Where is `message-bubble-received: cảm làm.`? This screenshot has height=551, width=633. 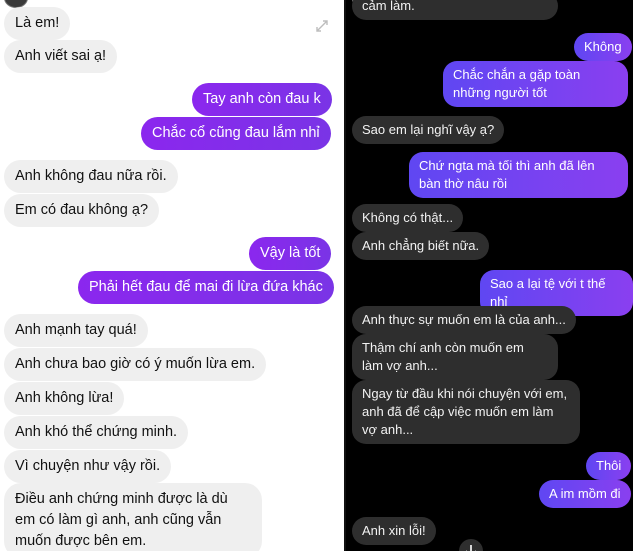 message-bubble-received: cảm làm. is located at coordinates (455, 10).